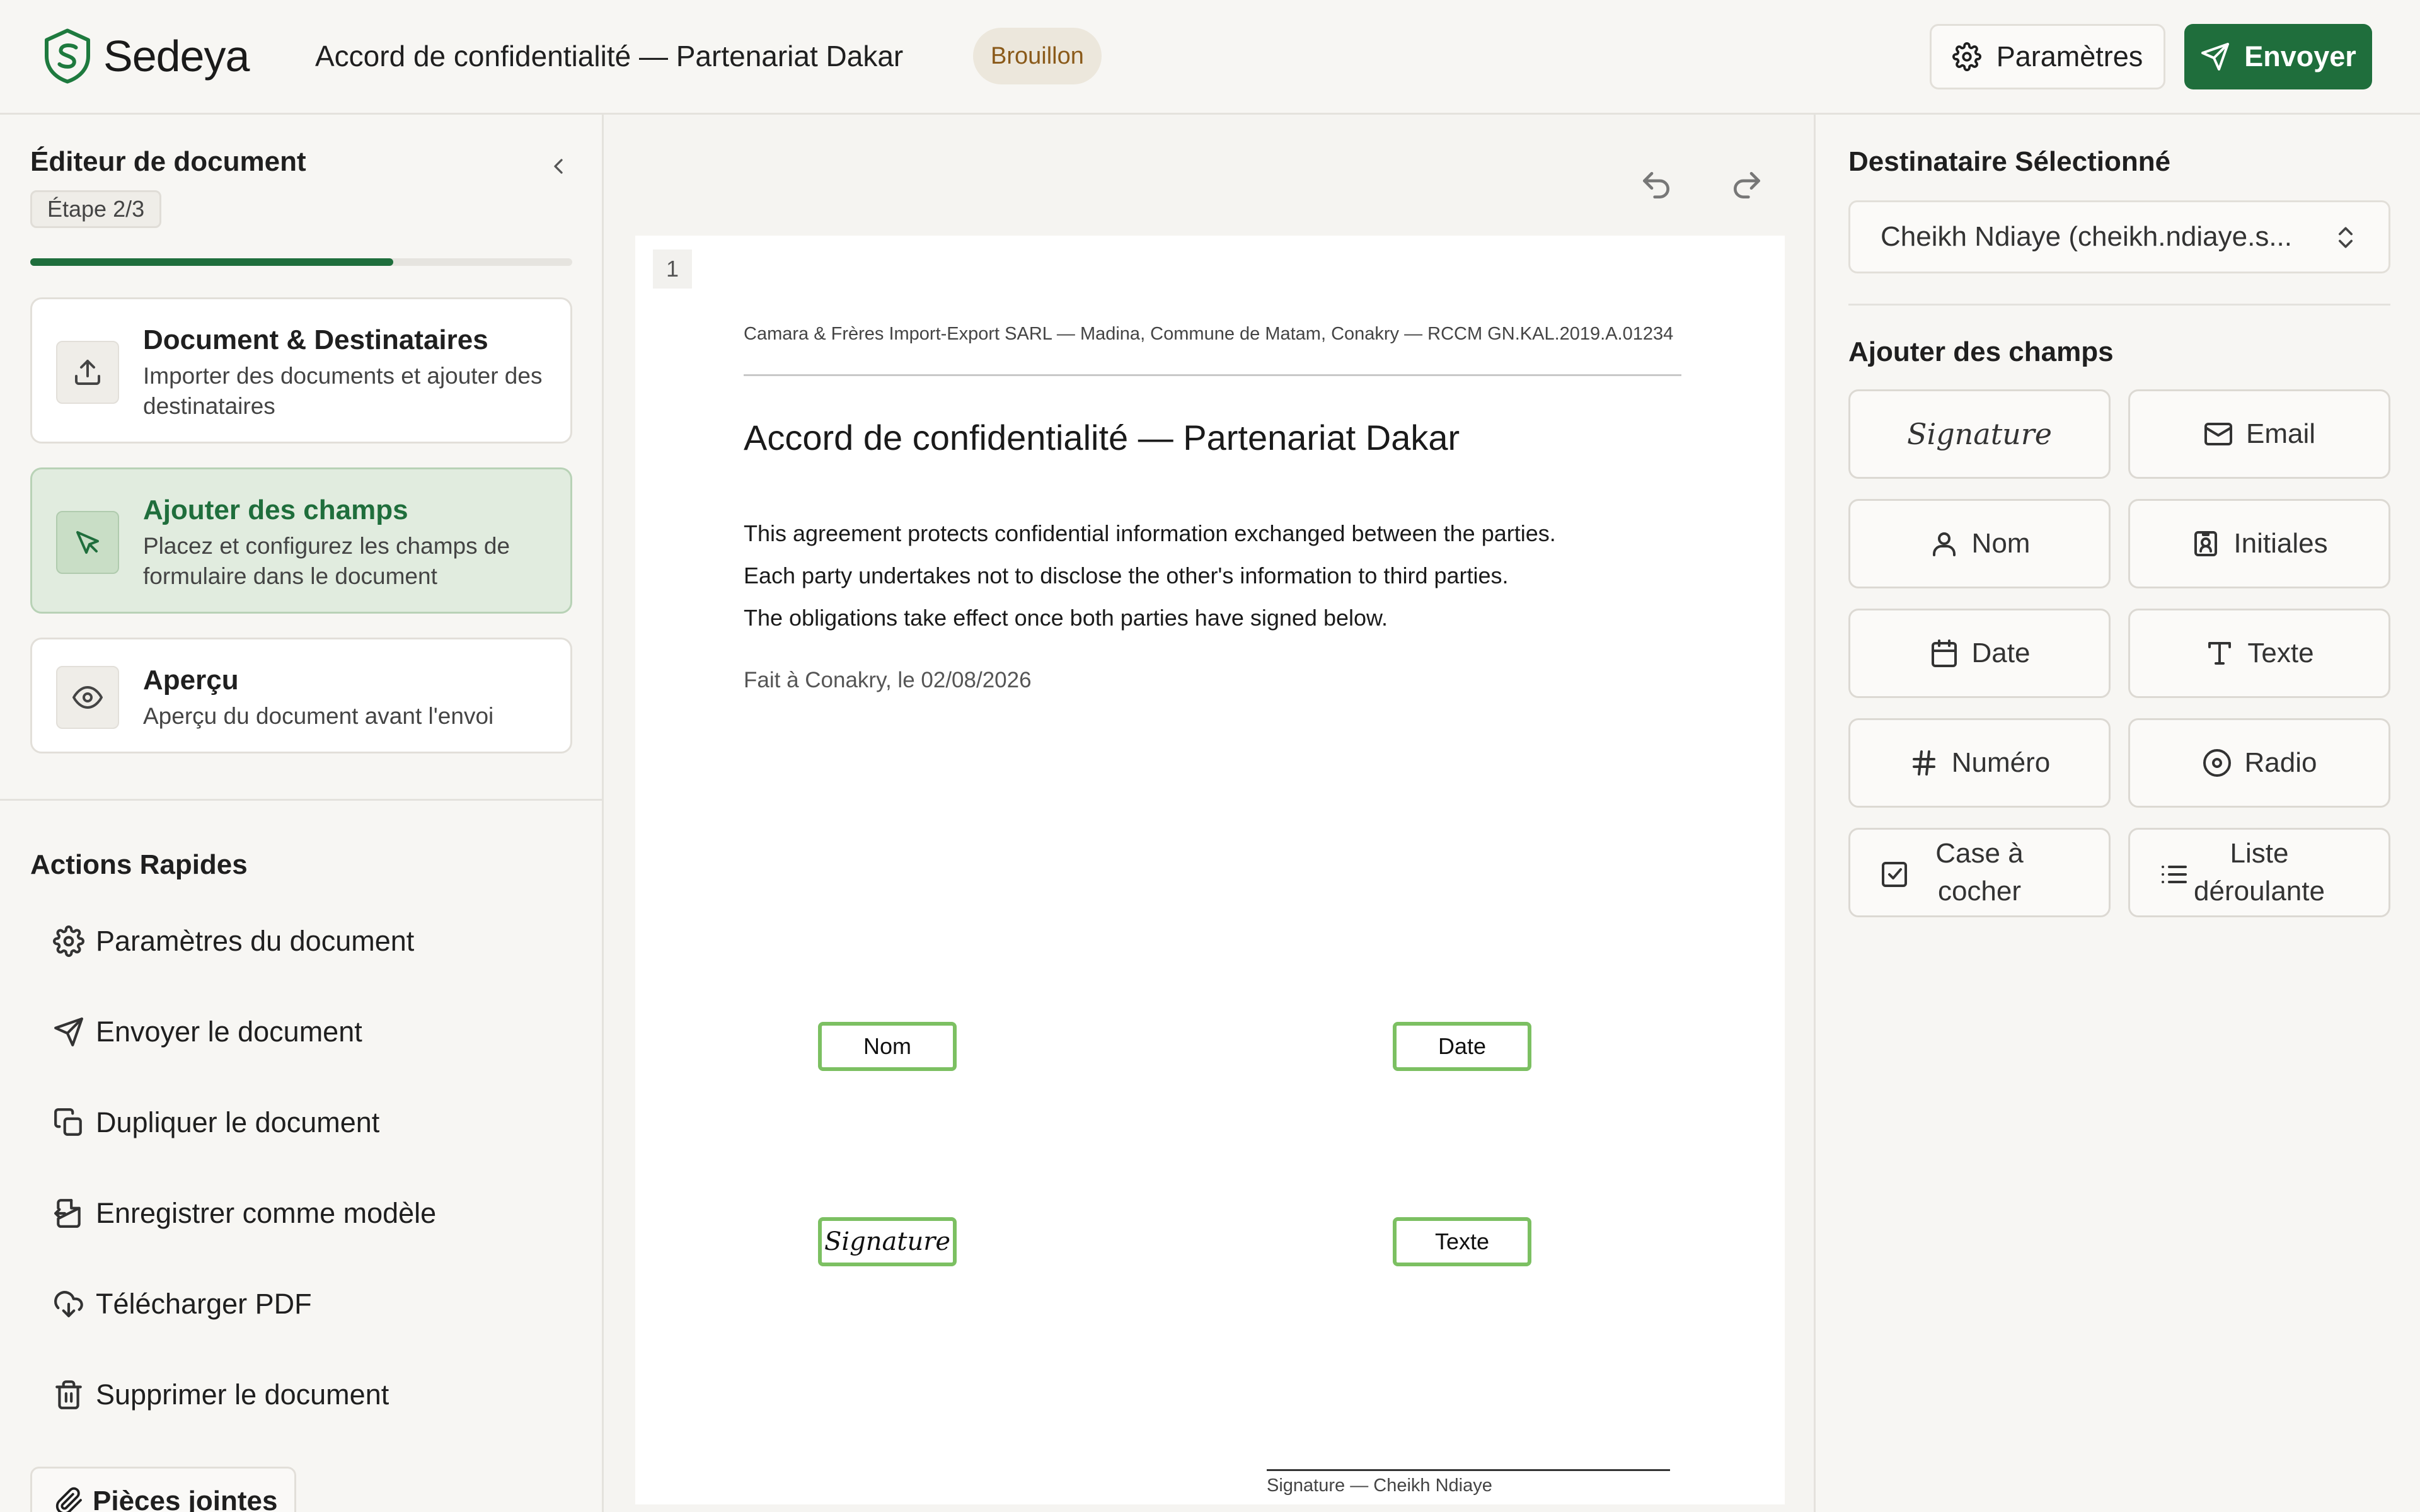 This screenshot has width=2420, height=1512. I want to click on header-rule, so click(1212, 375).